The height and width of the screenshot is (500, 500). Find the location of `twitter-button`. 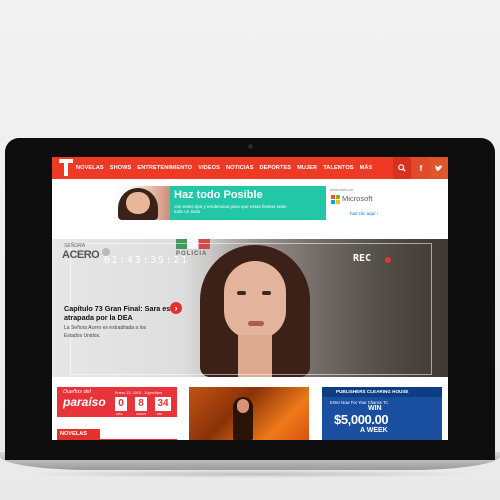

twitter-button is located at coordinates (439, 168).